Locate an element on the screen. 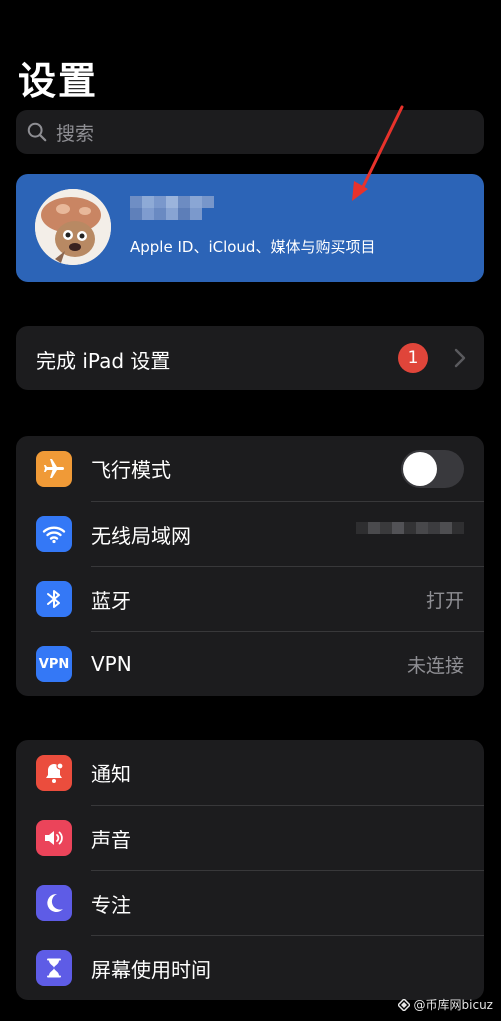  bluetooth-icon is located at coordinates (54, 599).